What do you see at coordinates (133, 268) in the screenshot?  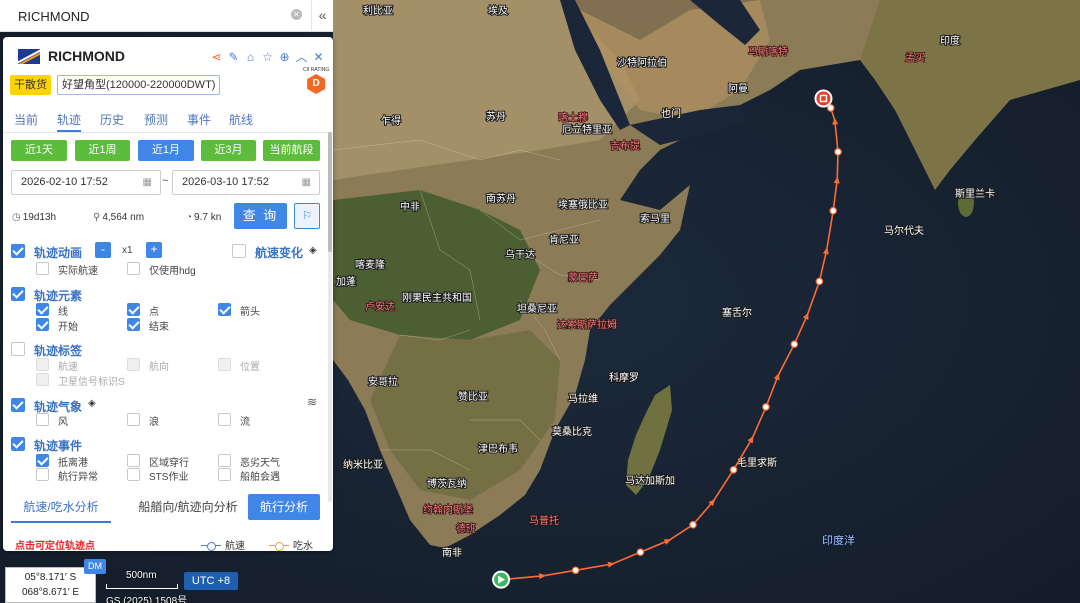 I see `hdg-only-checkbox` at bounding box center [133, 268].